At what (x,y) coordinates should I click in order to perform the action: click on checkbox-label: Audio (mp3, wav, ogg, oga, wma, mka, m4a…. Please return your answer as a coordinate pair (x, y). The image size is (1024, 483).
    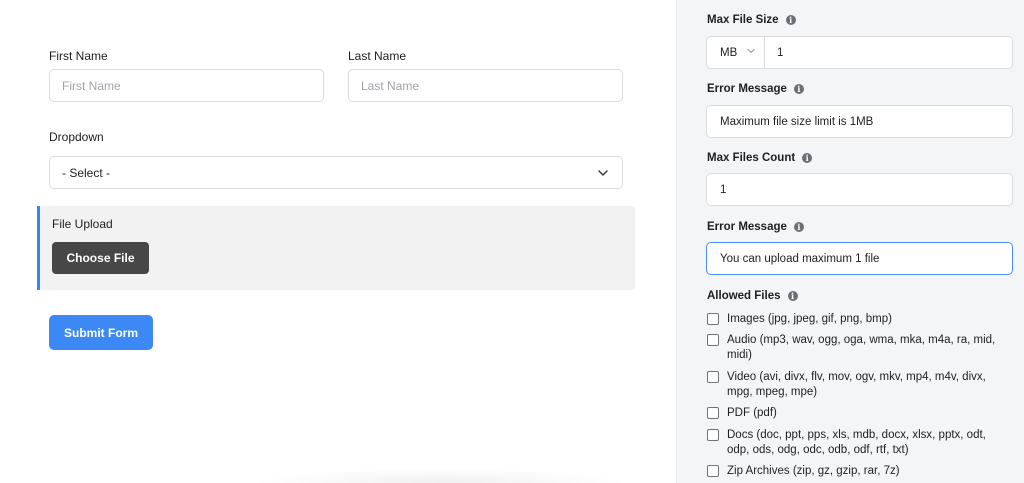
    Looking at the image, I should click on (861, 347).